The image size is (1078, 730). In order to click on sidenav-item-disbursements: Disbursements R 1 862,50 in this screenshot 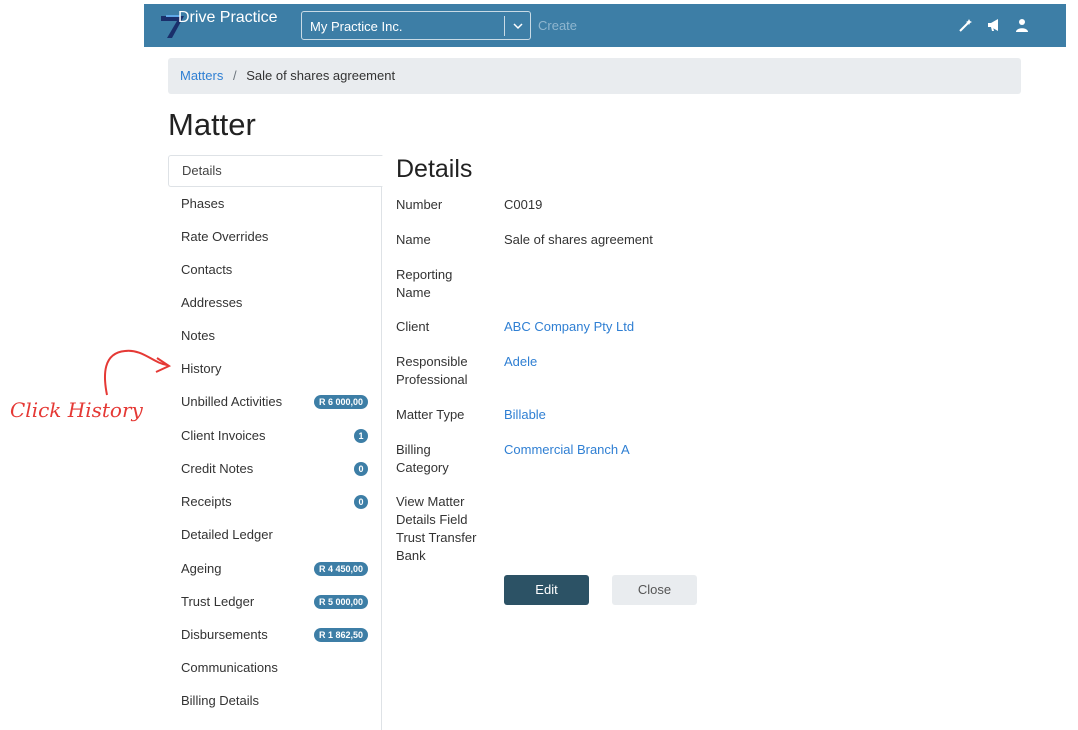, I will do `click(275, 635)`.